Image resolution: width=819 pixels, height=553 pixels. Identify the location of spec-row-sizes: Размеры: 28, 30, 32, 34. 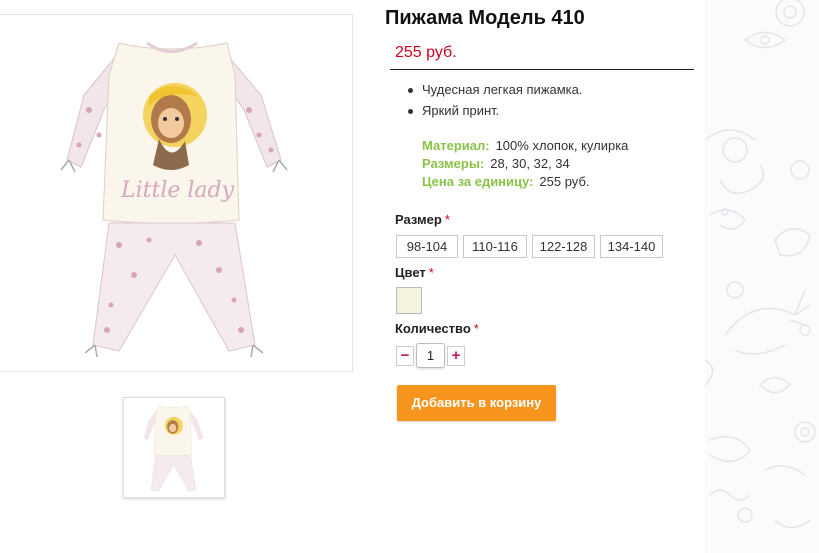
(525, 164).